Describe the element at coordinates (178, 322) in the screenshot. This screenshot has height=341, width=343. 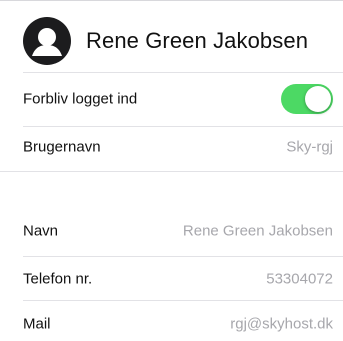
I see `detail-row-mail: Mail rgj@skyhost.dk` at that location.